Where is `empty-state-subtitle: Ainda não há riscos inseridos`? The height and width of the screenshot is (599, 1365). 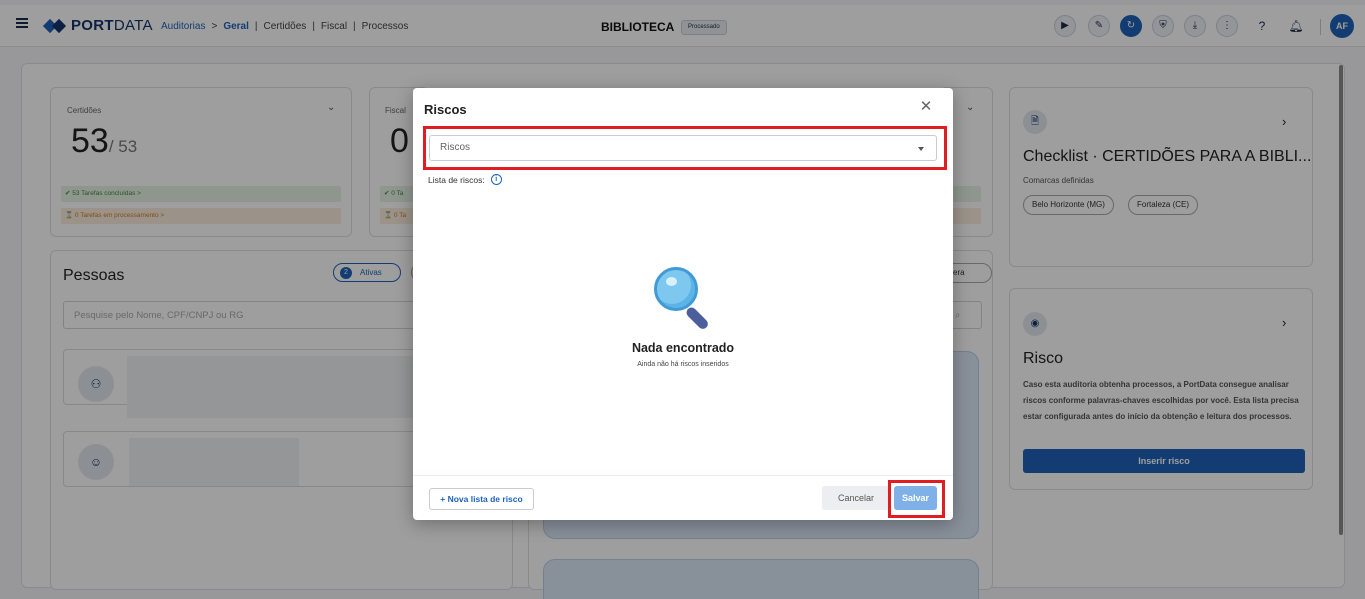 empty-state-subtitle: Ainda não há riscos inseridos is located at coordinates (683, 364).